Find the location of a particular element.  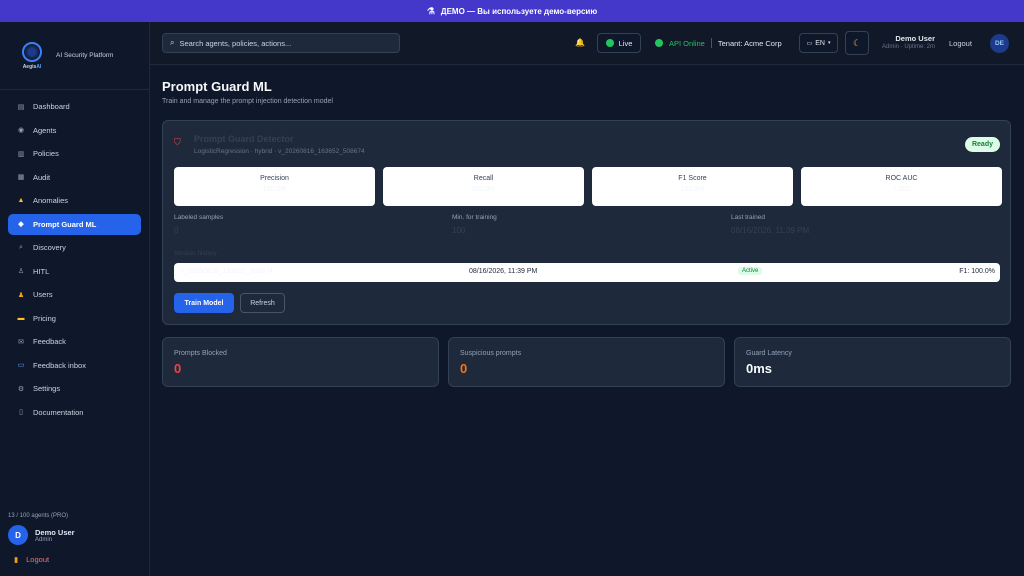

bell-icon: 🔔 is located at coordinates (580, 42).